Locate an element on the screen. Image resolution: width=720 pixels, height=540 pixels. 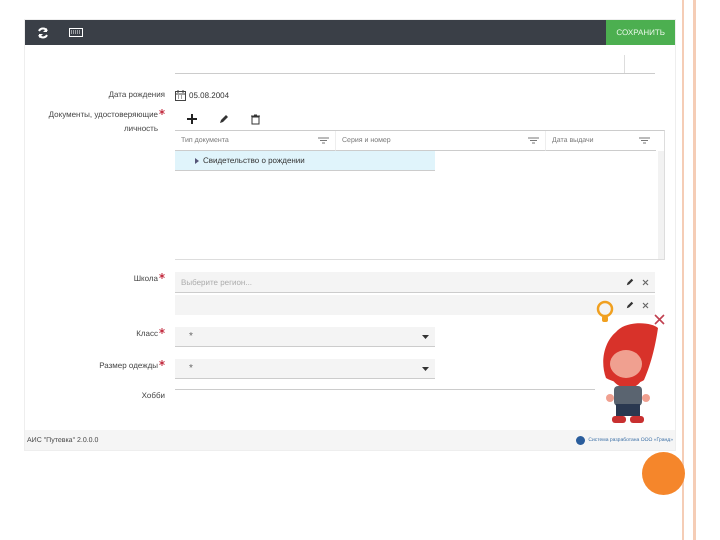
decorative-circle is located at coordinates (663, 473).